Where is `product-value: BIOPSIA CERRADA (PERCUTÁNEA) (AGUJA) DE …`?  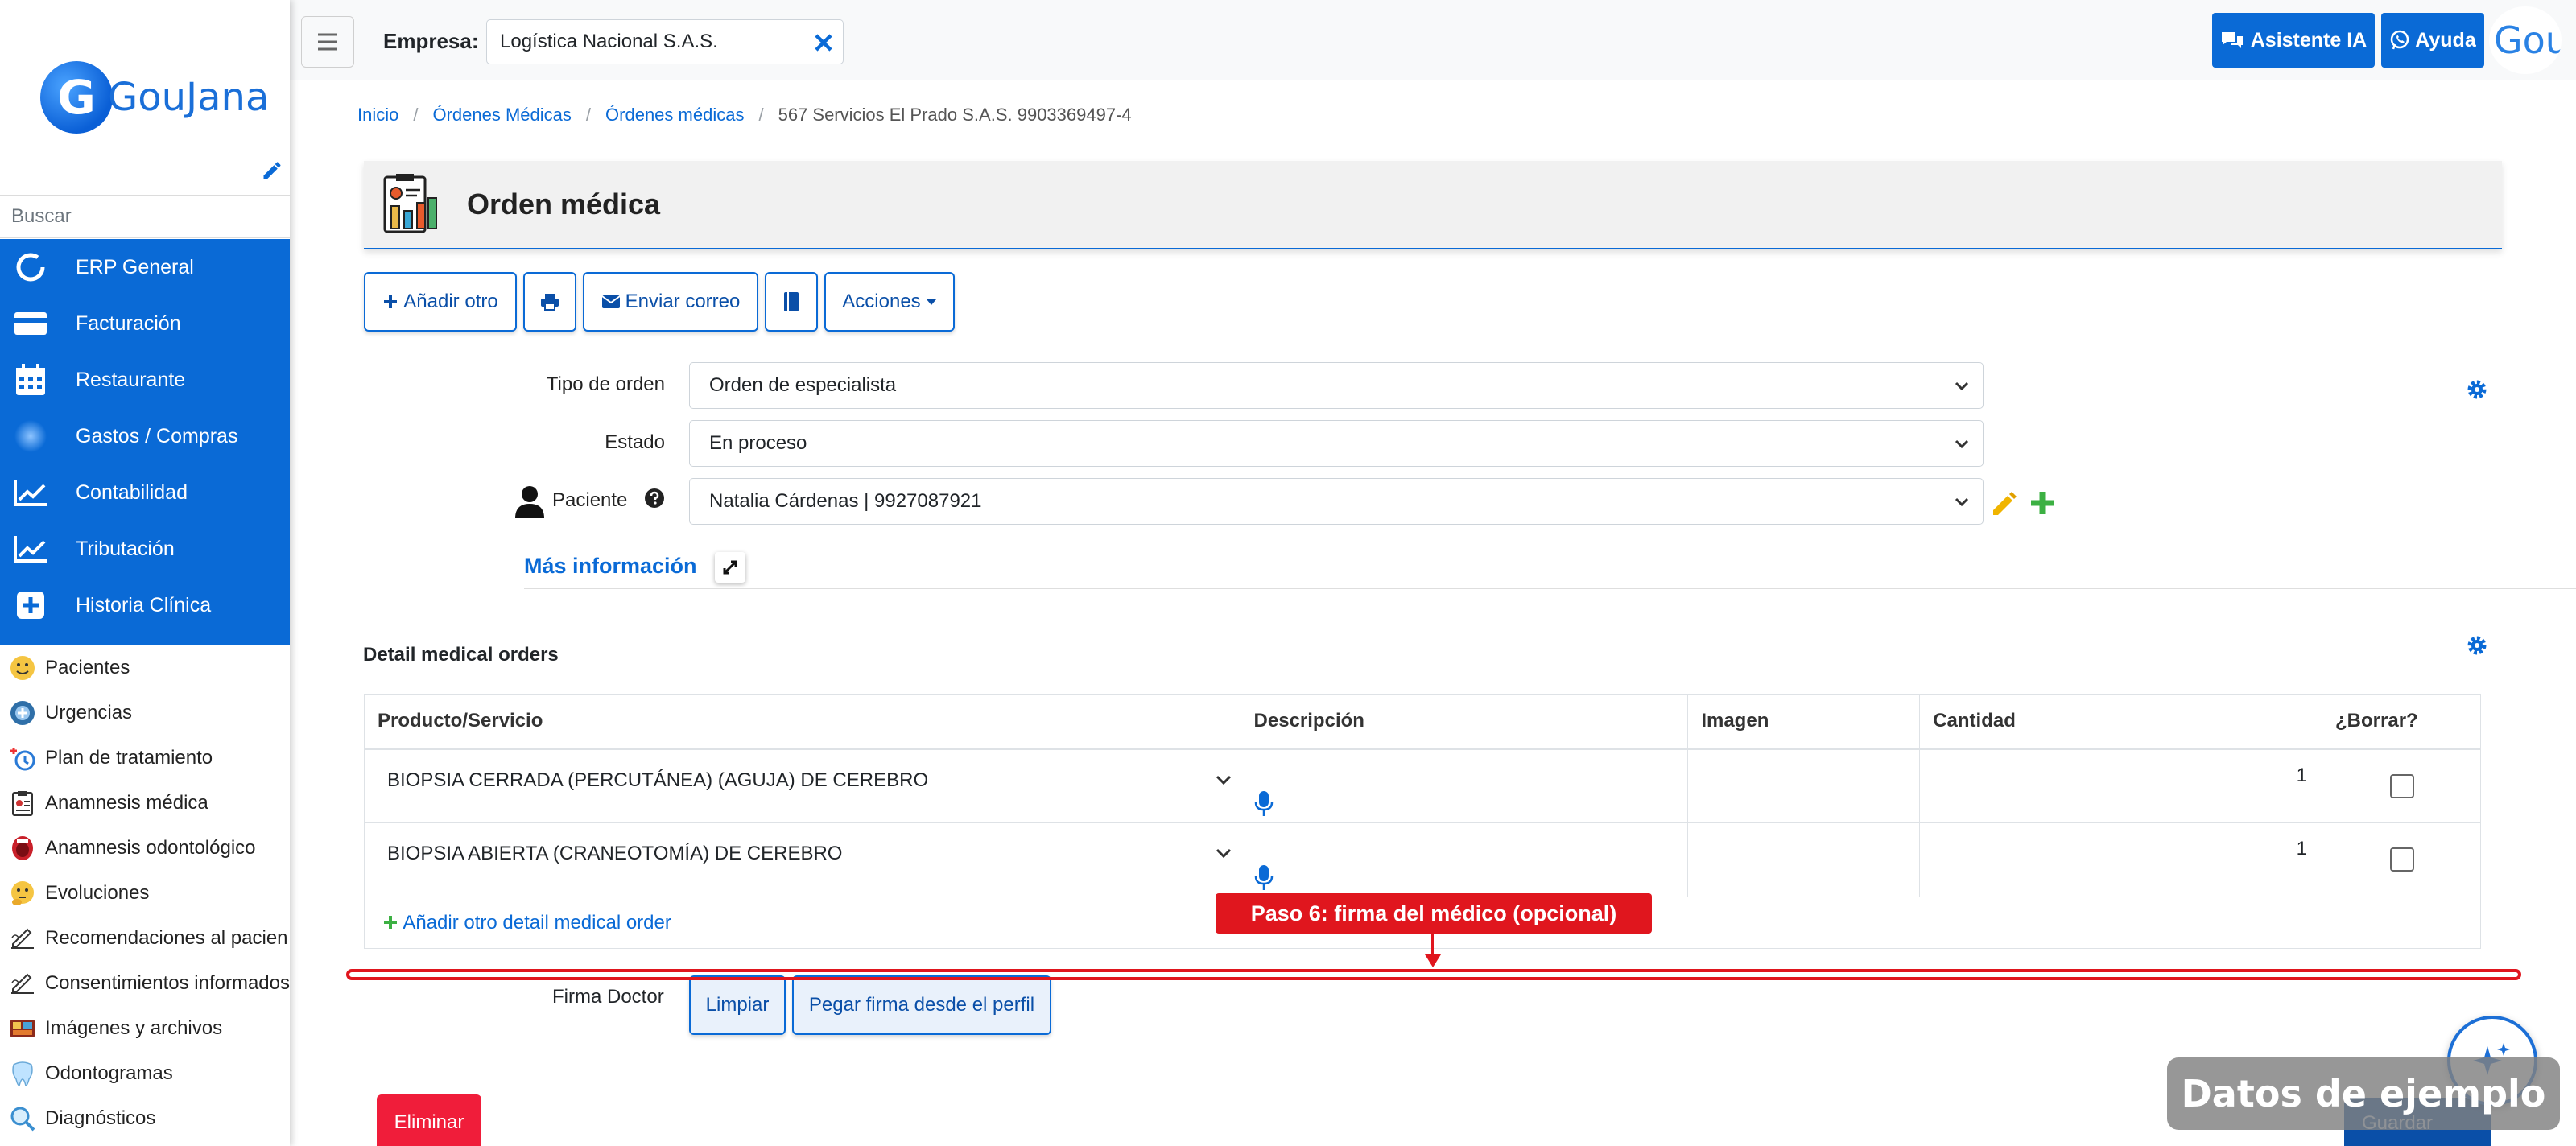 product-value: BIOPSIA CERRADA (PERCUTÁNEA) (AGUJA) DE … is located at coordinates (658, 780).